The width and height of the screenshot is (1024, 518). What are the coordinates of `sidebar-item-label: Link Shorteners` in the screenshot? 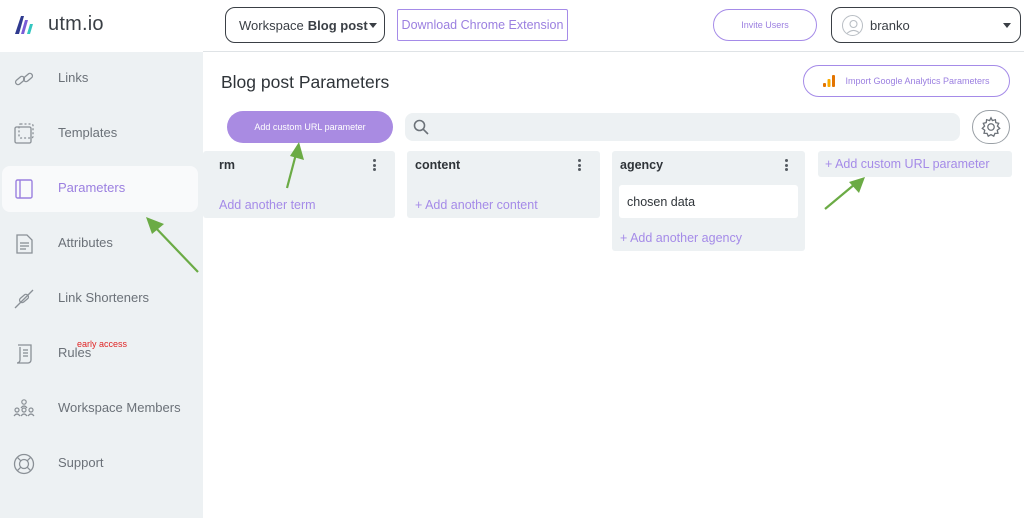 It's located at (104, 297).